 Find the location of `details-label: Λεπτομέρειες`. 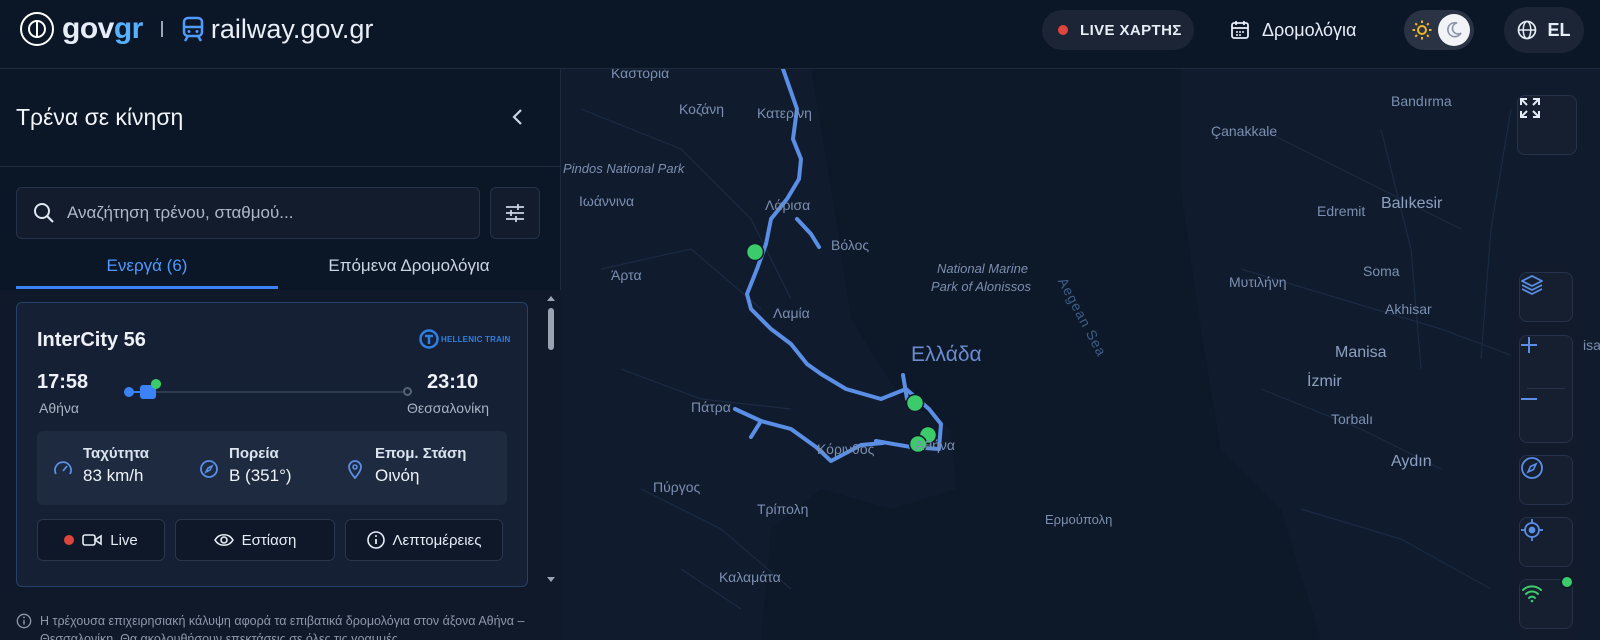

details-label: Λεπτομέρειες is located at coordinates (437, 540).